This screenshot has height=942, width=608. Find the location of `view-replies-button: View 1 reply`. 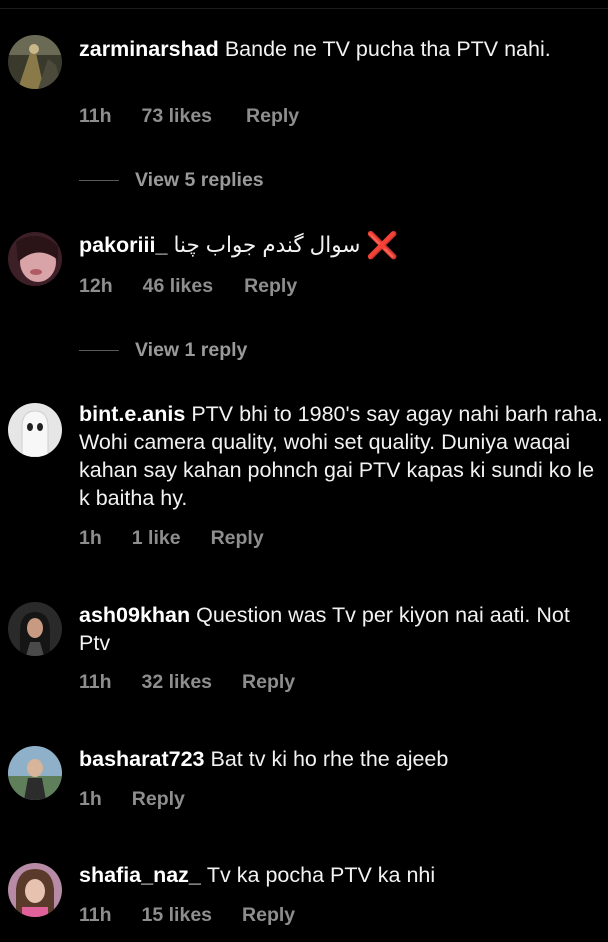

view-replies-button: View 1 reply is located at coordinates (163, 350).